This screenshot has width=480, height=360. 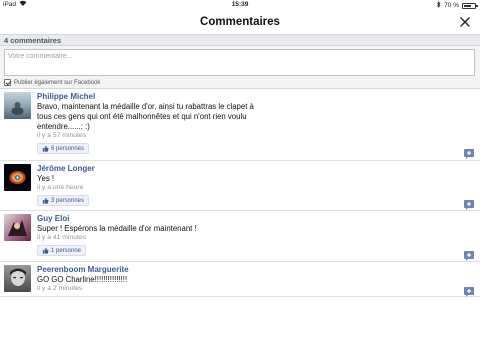 What do you see at coordinates (60, 288) in the screenshot?
I see `comment-timestamp: il y a 2 minutes` at bounding box center [60, 288].